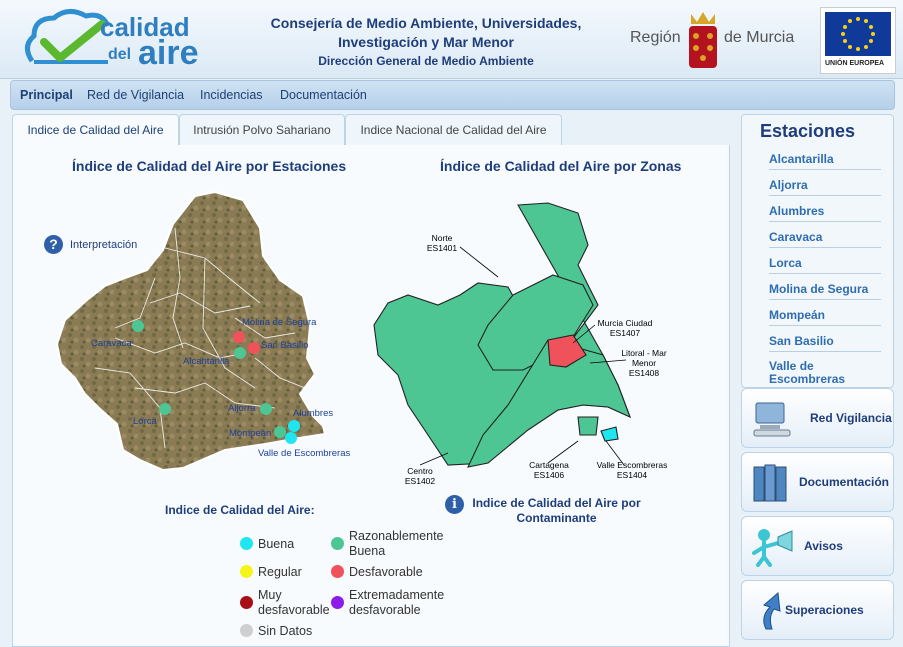 Image resolution: width=903 pixels, height=647 pixels. What do you see at coordinates (561, 166) in the screenshot?
I see `zones-map-title: Índice de Calidad del Aire por Zonas` at bounding box center [561, 166].